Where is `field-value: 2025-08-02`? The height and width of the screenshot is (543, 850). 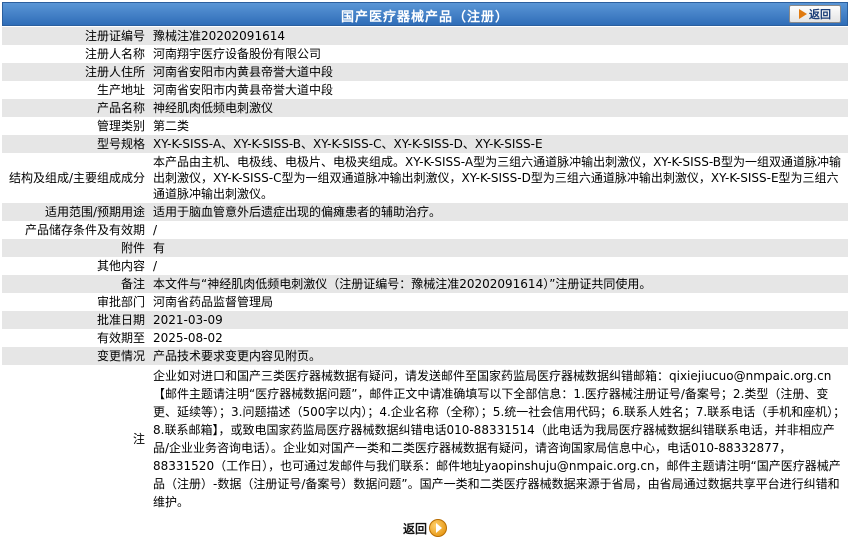
field-value: 2025-08-02 is located at coordinates (499, 338).